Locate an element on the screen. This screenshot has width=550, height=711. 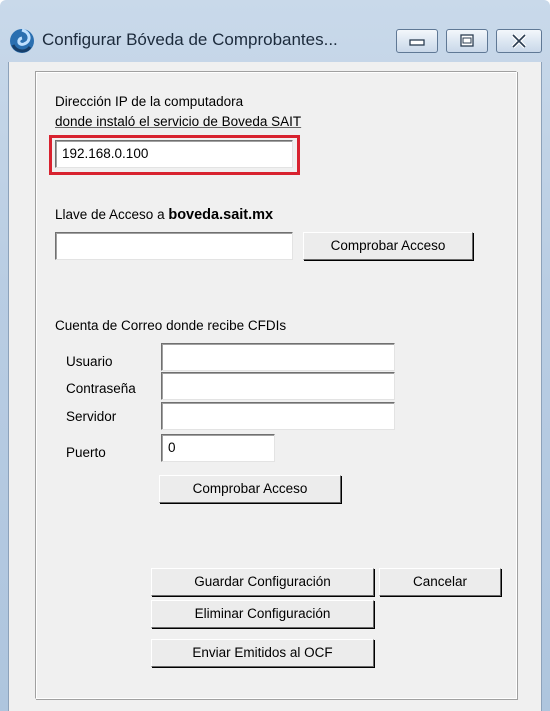
server-label: Servidor is located at coordinates (91, 416).